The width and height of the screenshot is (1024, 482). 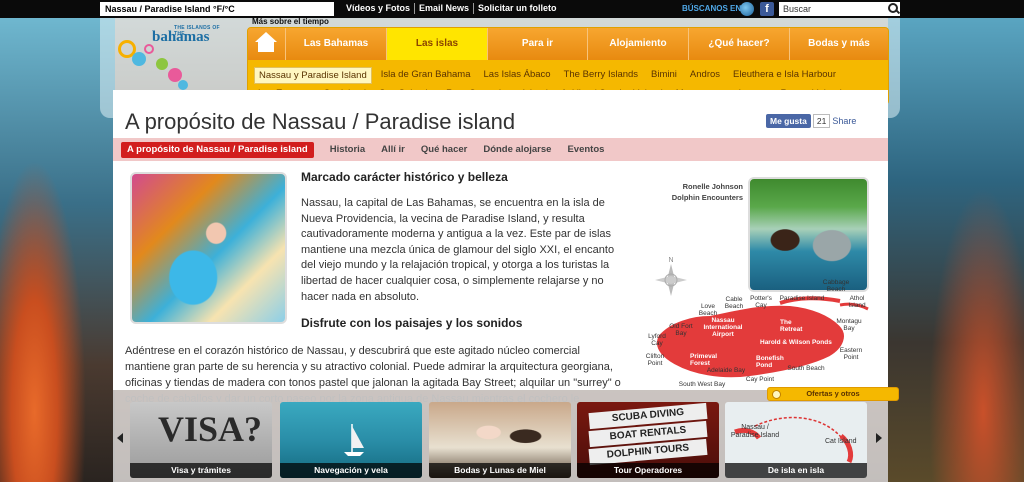 I want to click on subnav-item: Andros, so click(x=705, y=75).